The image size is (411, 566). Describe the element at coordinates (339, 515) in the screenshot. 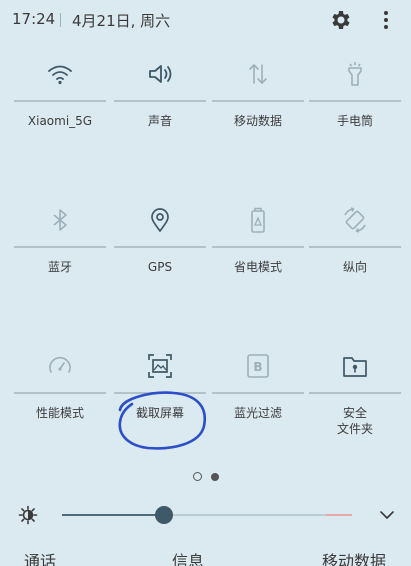

I see `slider-track-end` at that location.